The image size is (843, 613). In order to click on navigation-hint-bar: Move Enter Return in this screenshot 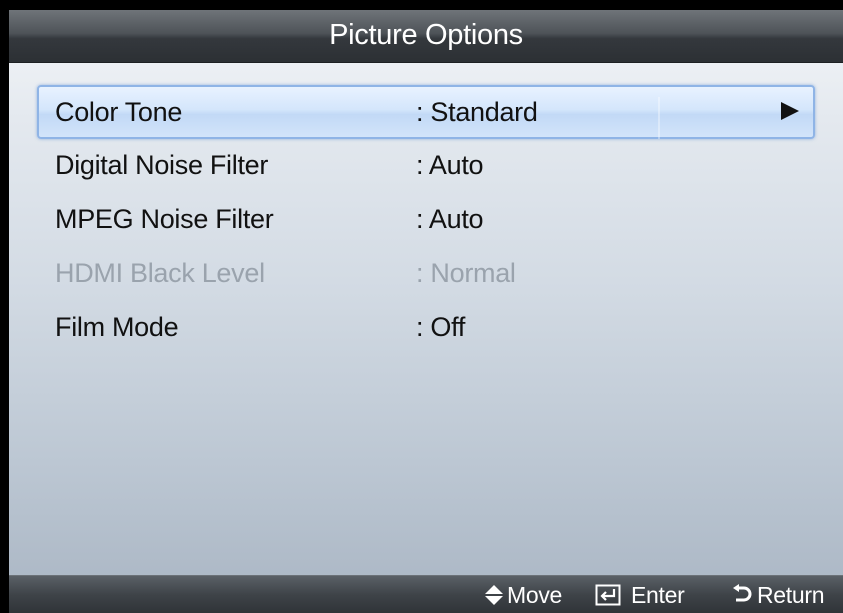, I will do `click(426, 594)`.